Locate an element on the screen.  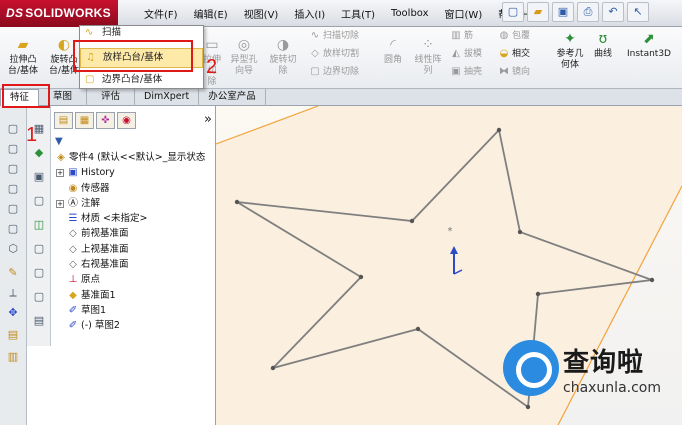
configuration-manager-tab-icon: ✜ is located at coordinates (105, 120).